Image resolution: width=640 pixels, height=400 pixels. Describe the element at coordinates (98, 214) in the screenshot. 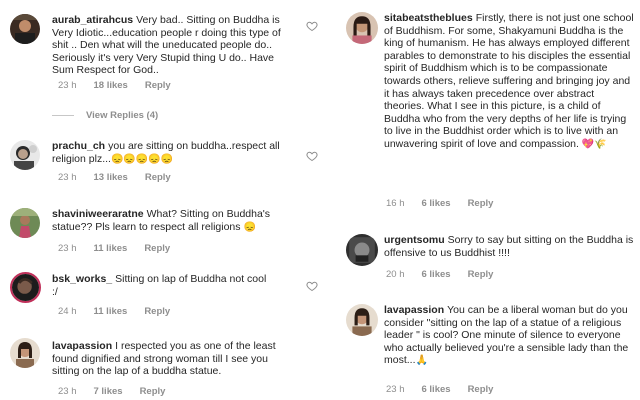

I see `comment-username: shaviniweeraratne` at that location.